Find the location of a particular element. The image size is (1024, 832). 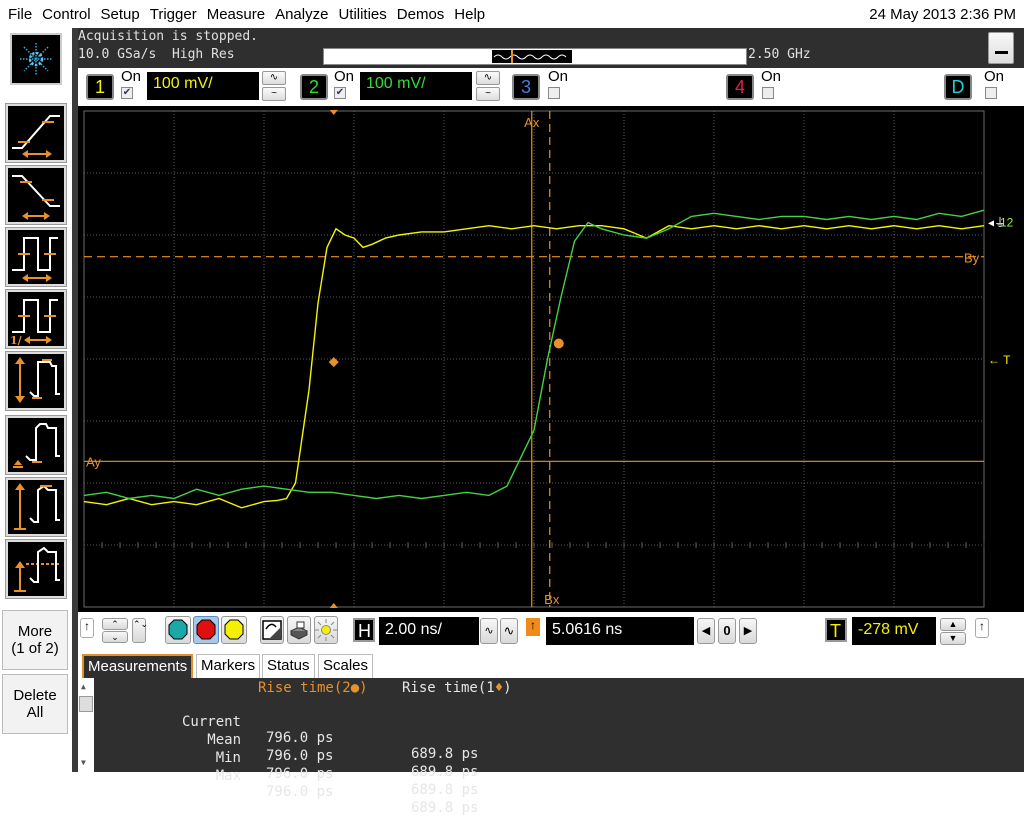

period-icon is located at coordinates (35, 259).